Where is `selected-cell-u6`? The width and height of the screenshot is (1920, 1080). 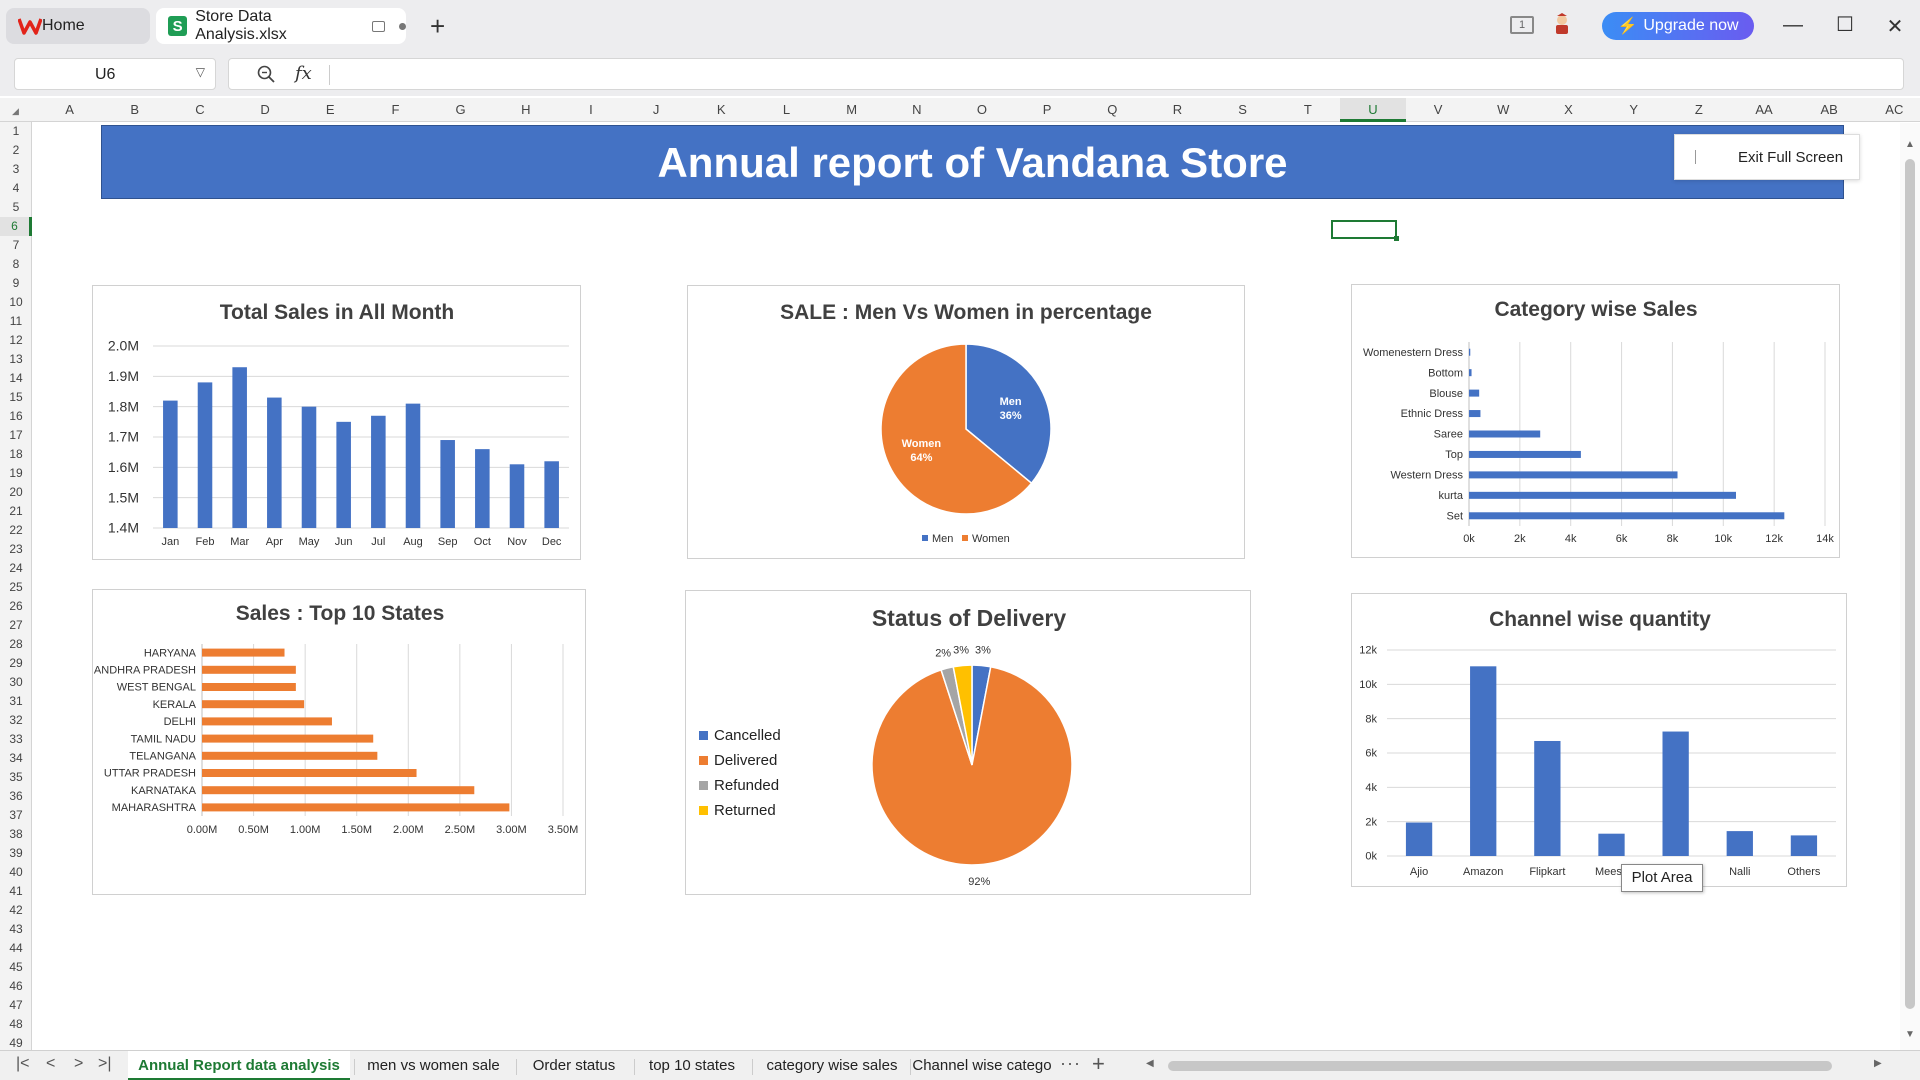
selected-cell-u6 is located at coordinates (1365, 230).